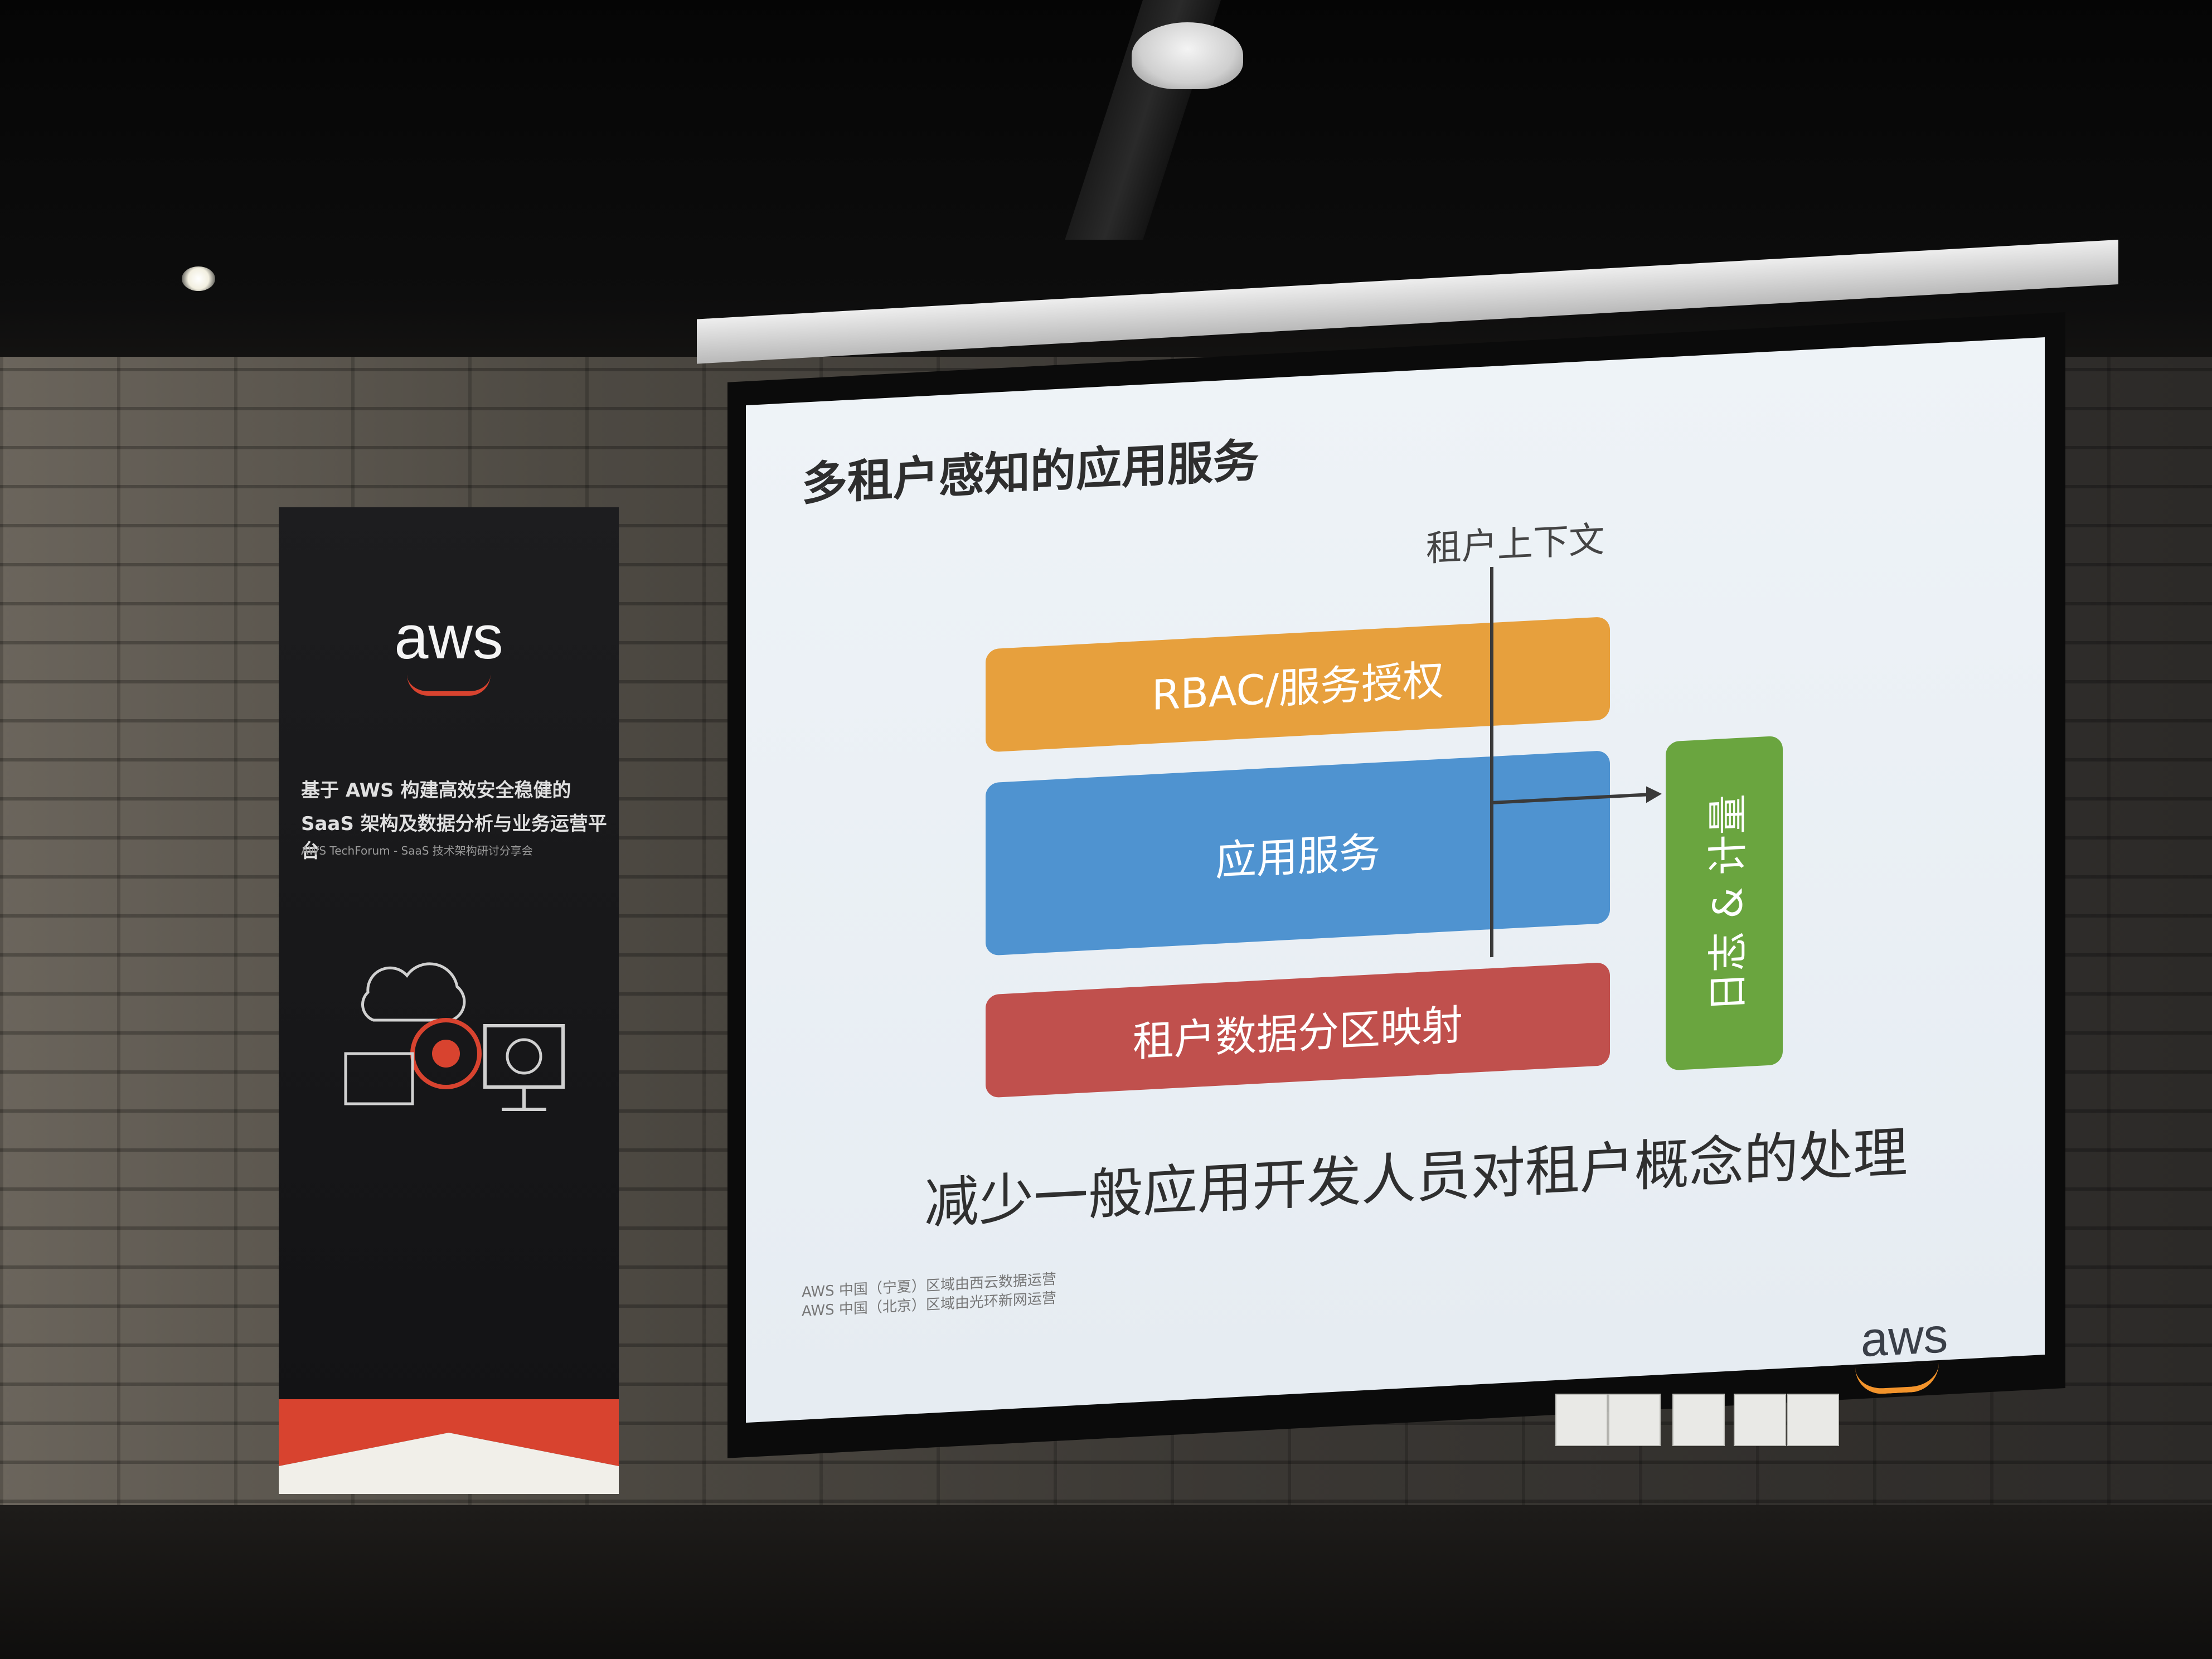  I want to click on slide-subtitle: 减少一般应用开发人员对租户概念的处理, so click(1416, 1178).